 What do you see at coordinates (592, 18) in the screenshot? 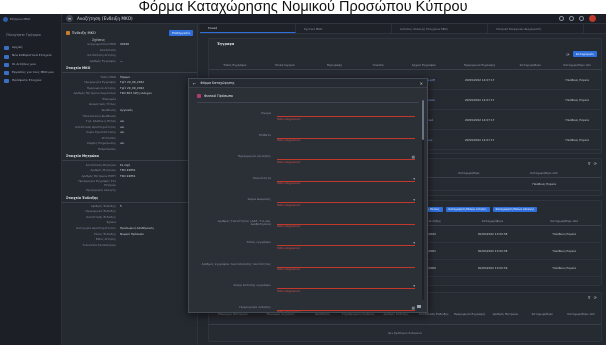
I see `user-avatar` at bounding box center [592, 18].